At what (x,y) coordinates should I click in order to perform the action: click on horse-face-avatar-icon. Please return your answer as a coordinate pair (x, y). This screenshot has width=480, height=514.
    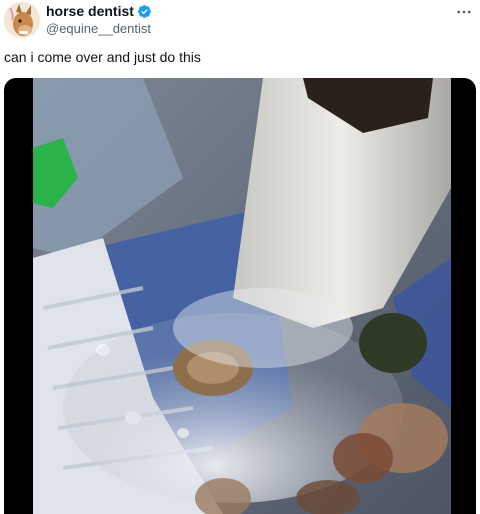
    Looking at the image, I should click on (22, 20).